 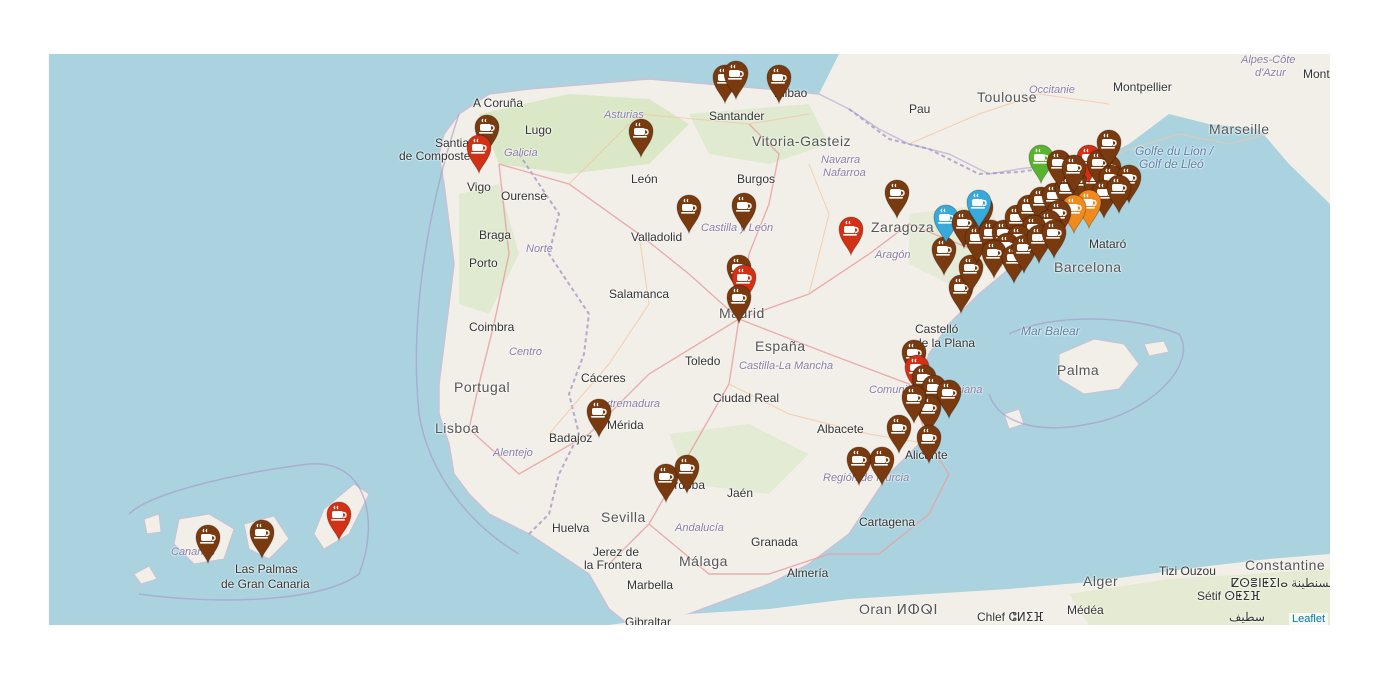 What do you see at coordinates (1099, 366) in the screenshot?
I see `island-mallorca` at bounding box center [1099, 366].